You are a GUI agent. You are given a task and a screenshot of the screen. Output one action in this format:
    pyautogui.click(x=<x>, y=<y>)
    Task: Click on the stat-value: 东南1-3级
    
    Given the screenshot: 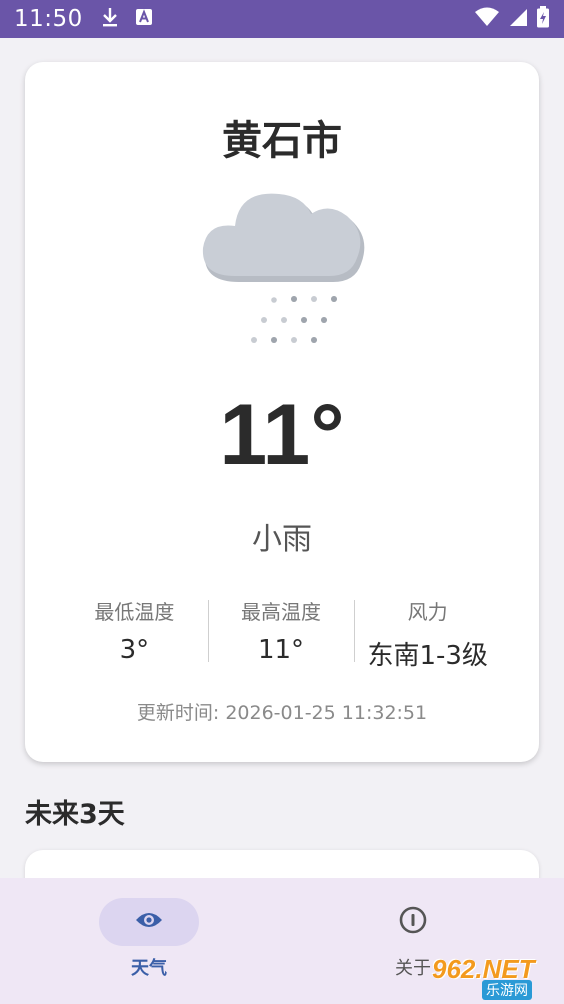 What is the action you would take?
    pyautogui.click(x=427, y=656)
    